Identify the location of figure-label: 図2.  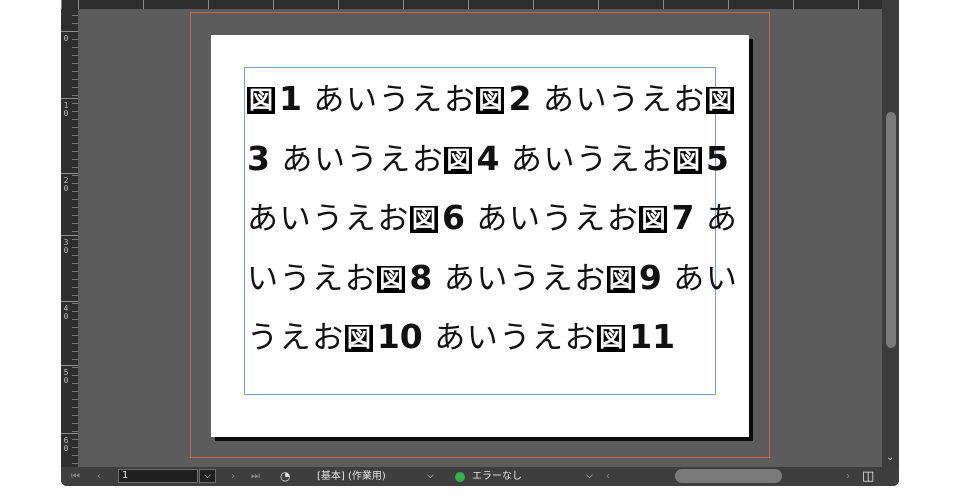
(503, 98).